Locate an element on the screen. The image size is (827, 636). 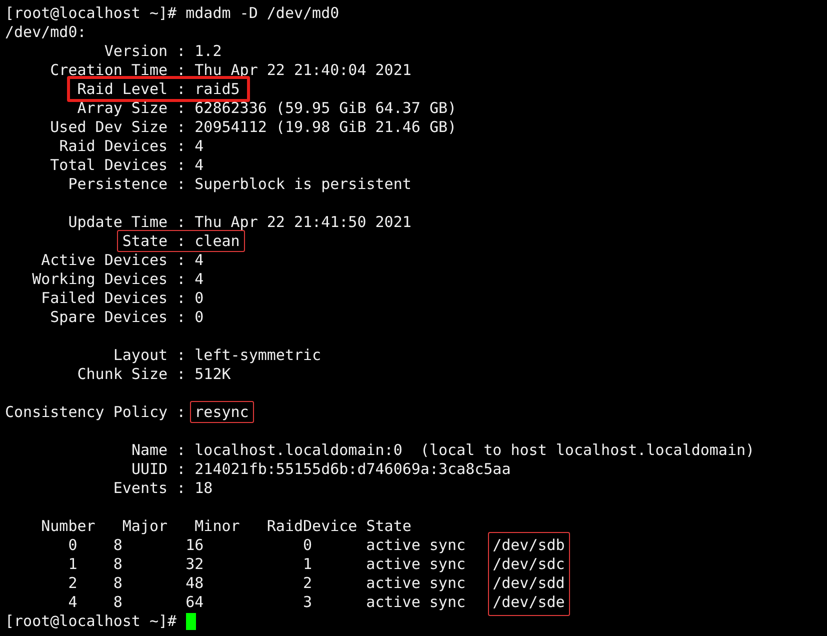
table-cell-text: 48 is located at coordinates (194, 583).